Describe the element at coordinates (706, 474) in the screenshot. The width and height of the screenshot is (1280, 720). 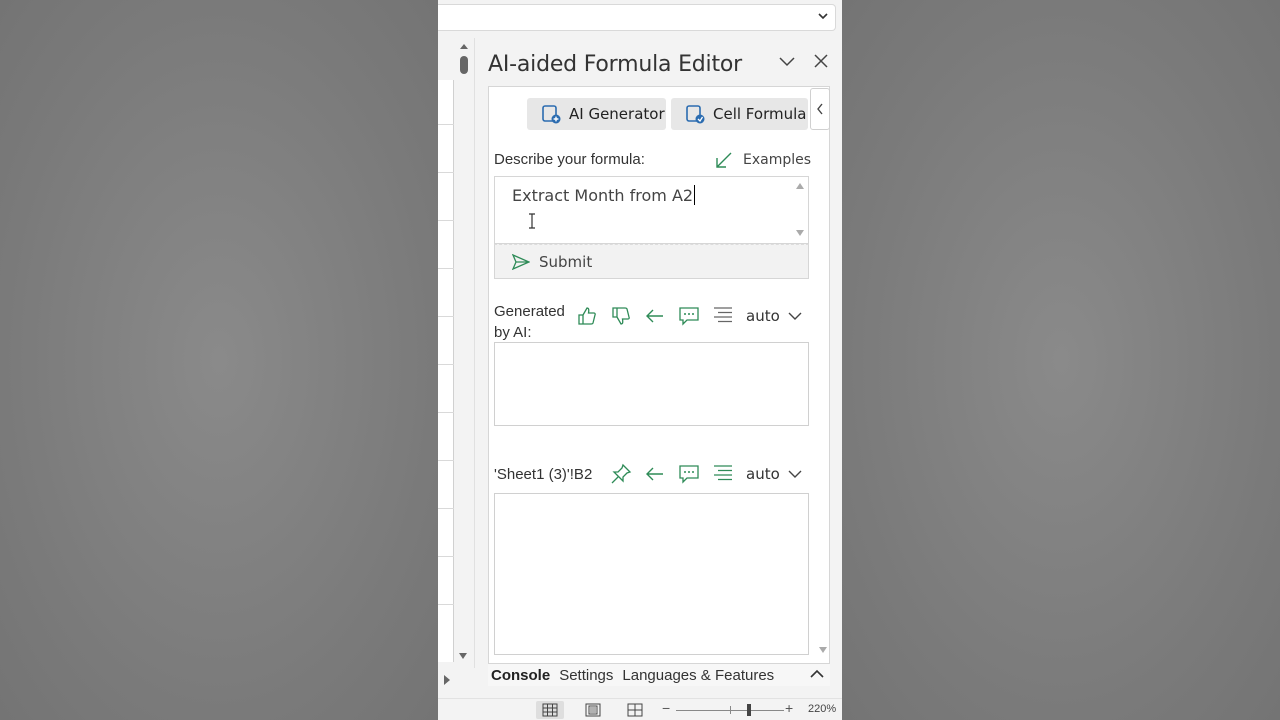
I see `cell-toolbar: auto` at that location.